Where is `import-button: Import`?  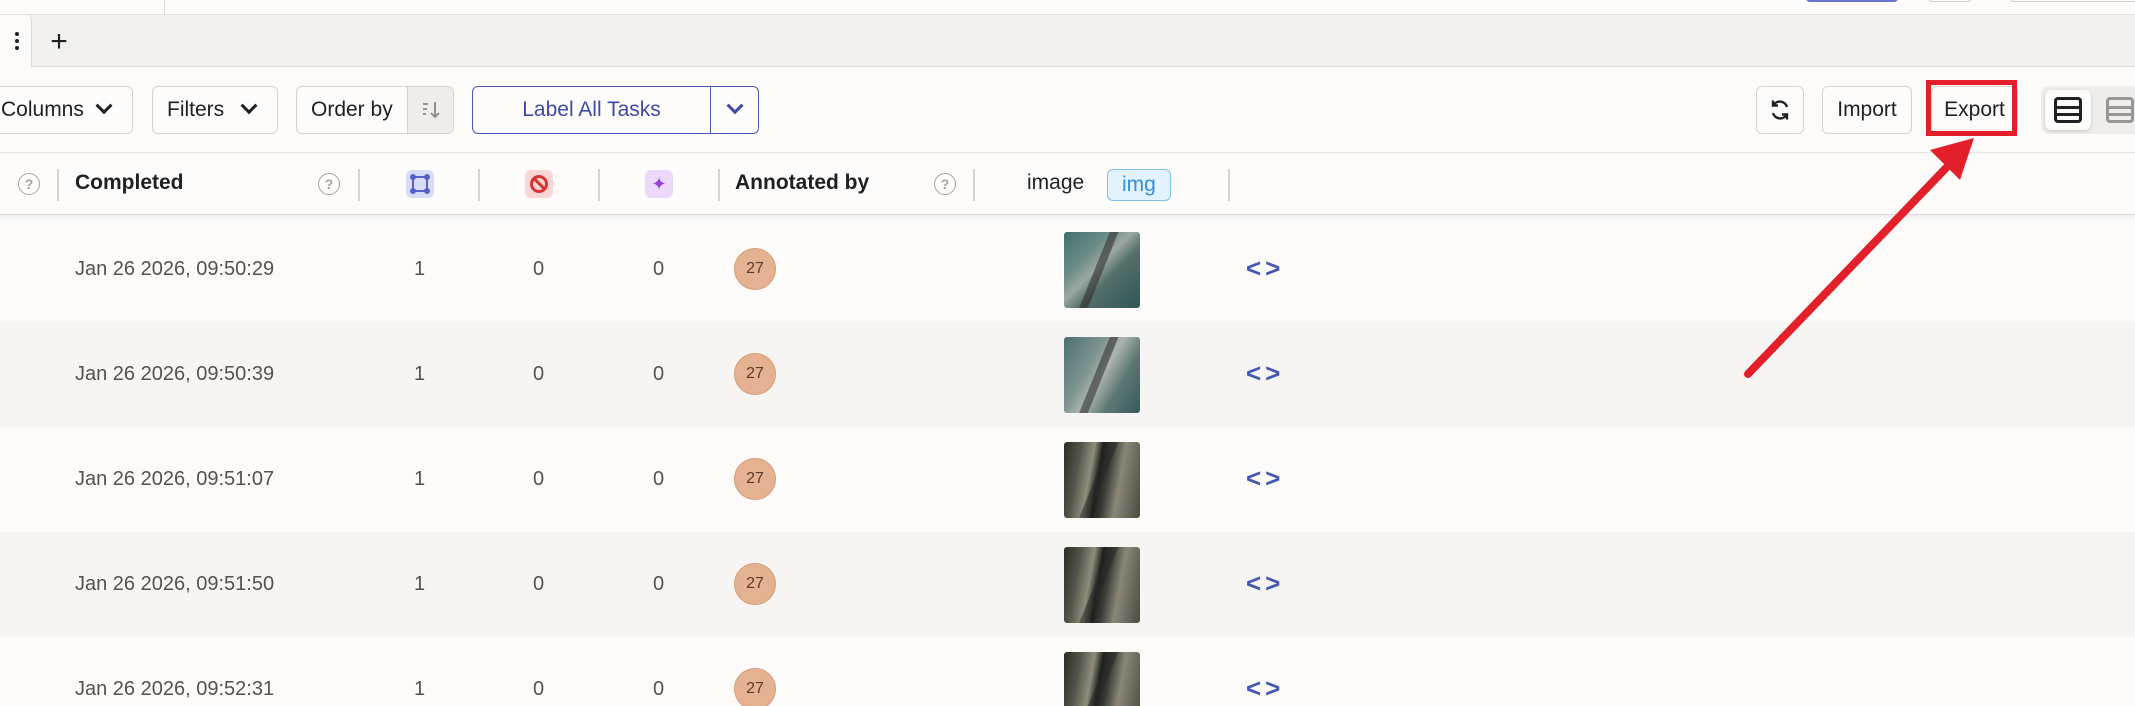
import-button: Import is located at coordinates (1867, 110).